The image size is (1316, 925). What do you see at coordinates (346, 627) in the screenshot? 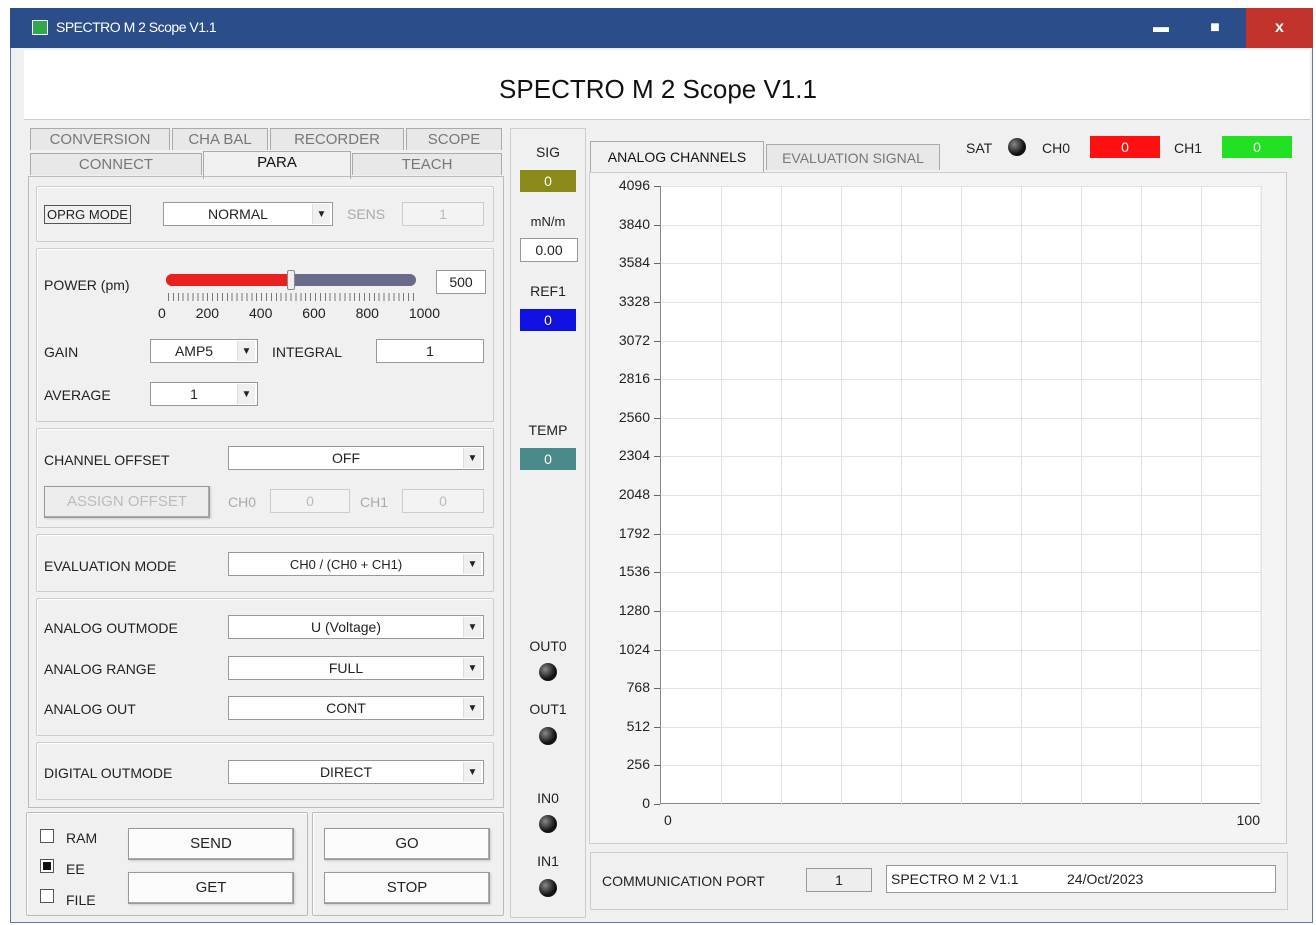
I see `analog-outmode-value: U (Voltage)` at bounding box center [346, 627].